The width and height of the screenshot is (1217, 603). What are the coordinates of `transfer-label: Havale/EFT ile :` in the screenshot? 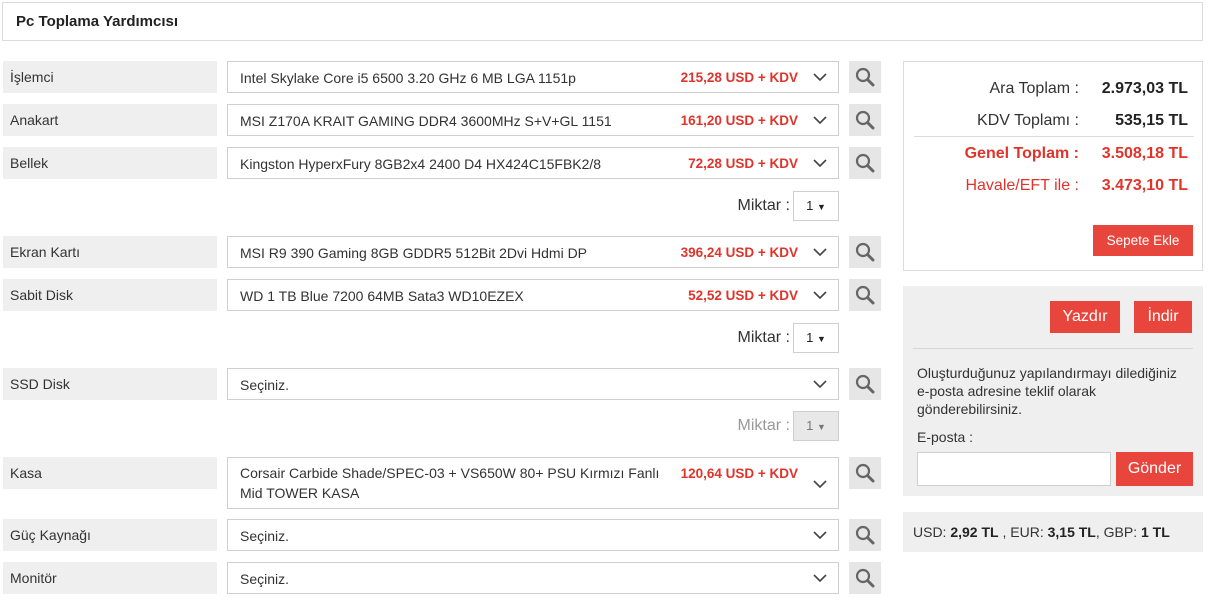 It's located at (1022, 185).